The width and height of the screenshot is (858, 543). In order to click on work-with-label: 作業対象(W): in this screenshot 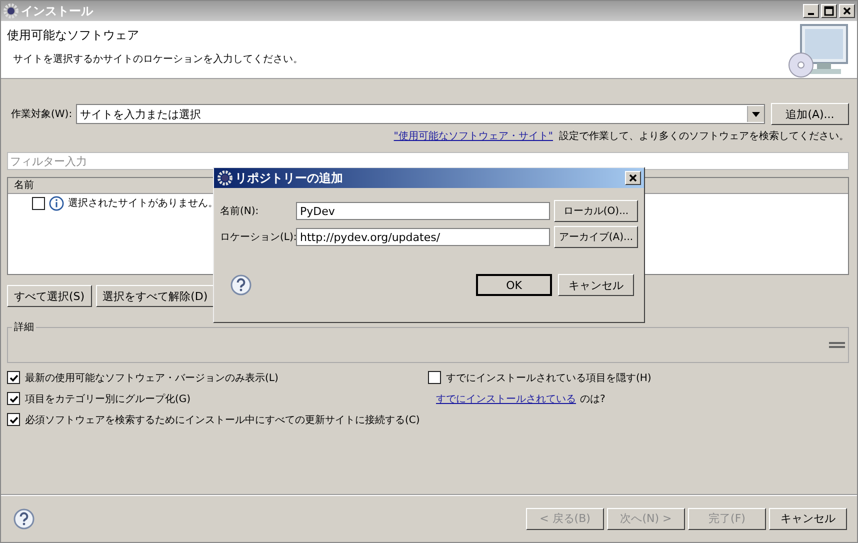, I will do `click(41, 114)`.